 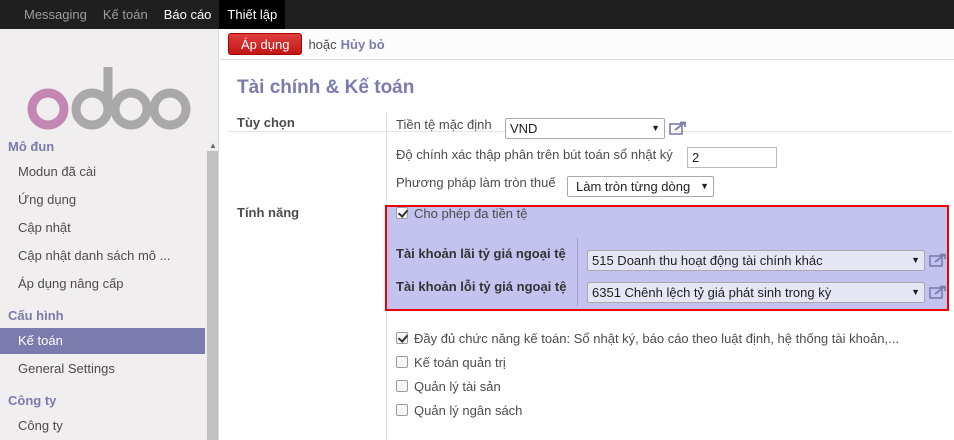 I want to click on top-menu-reports: Báo cáo, so click(x=188, y=14).